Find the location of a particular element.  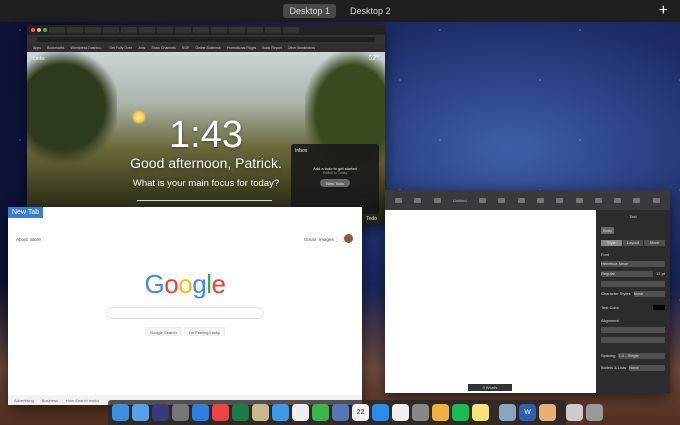

google-search-button: Google Search is located at coordinates (163, 331).